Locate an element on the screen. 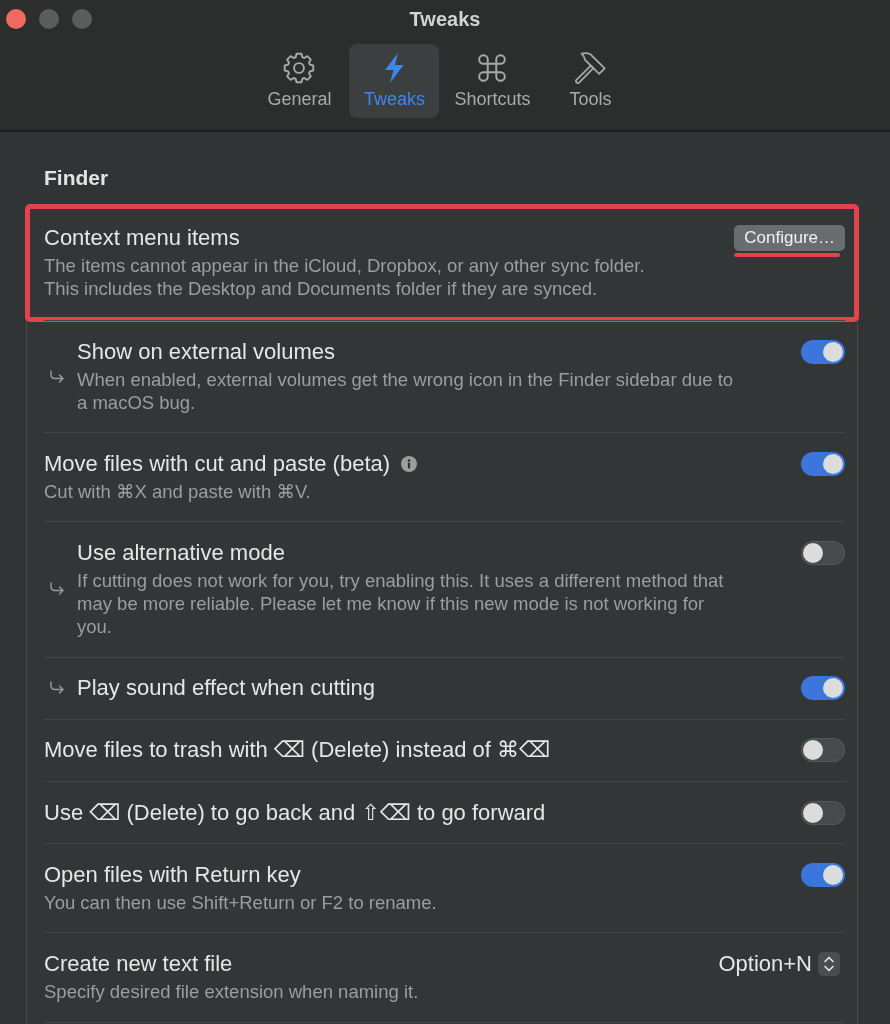 Image resolution: width=890 pixels, height=1024 pixels. window-title: Tweaks is located at coordinates (445, 19).